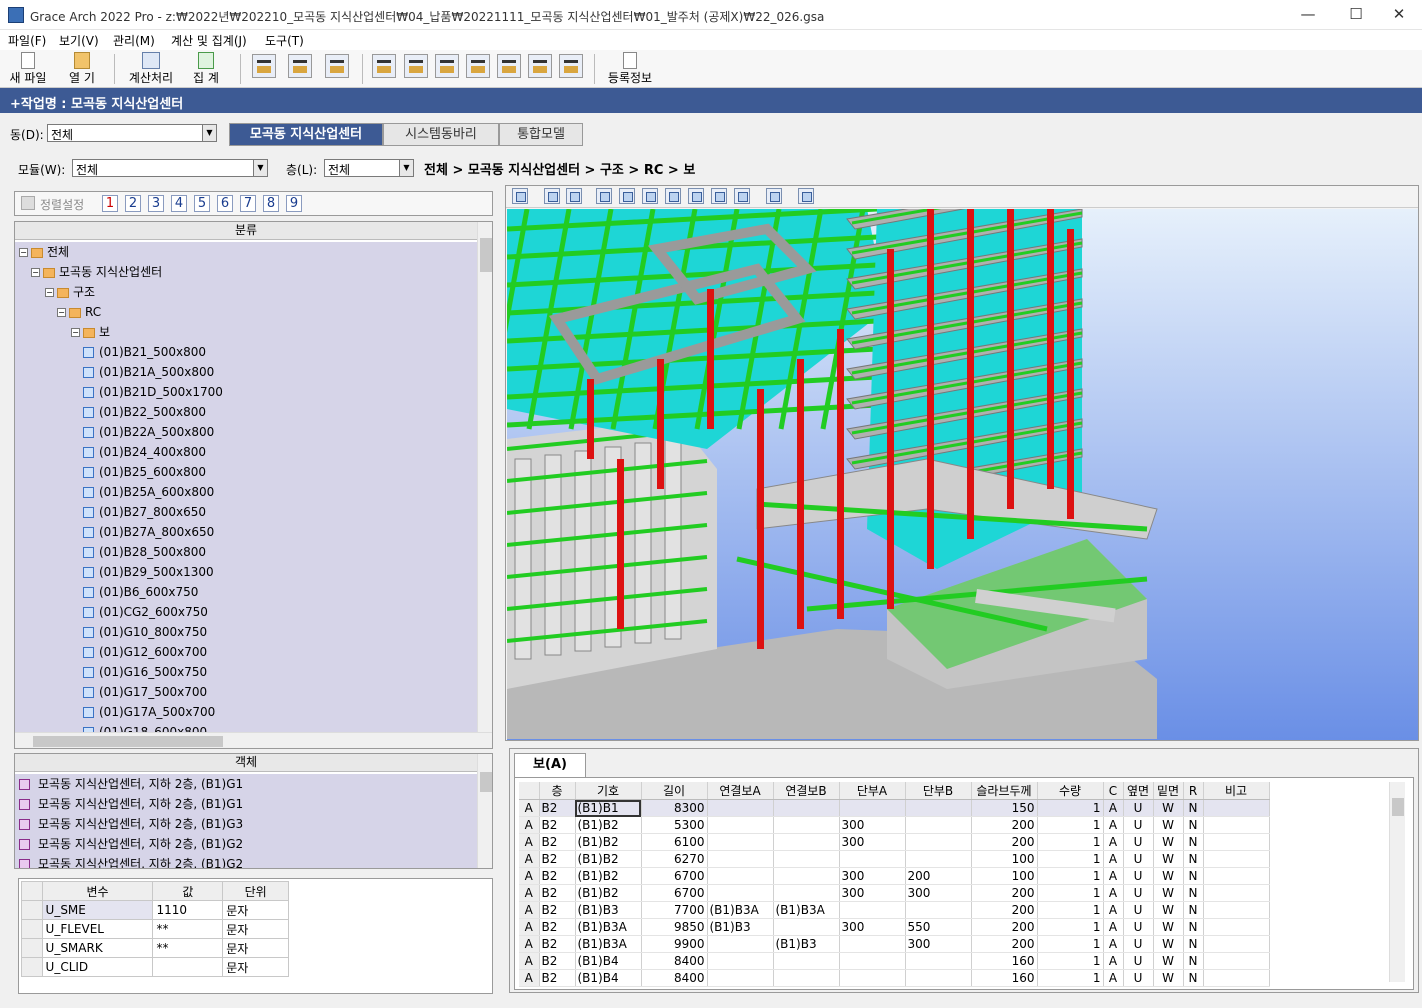 The width and height of the screenshot is (1422, 1008). I want to click on open-button: 열 기, so click(82, 69).